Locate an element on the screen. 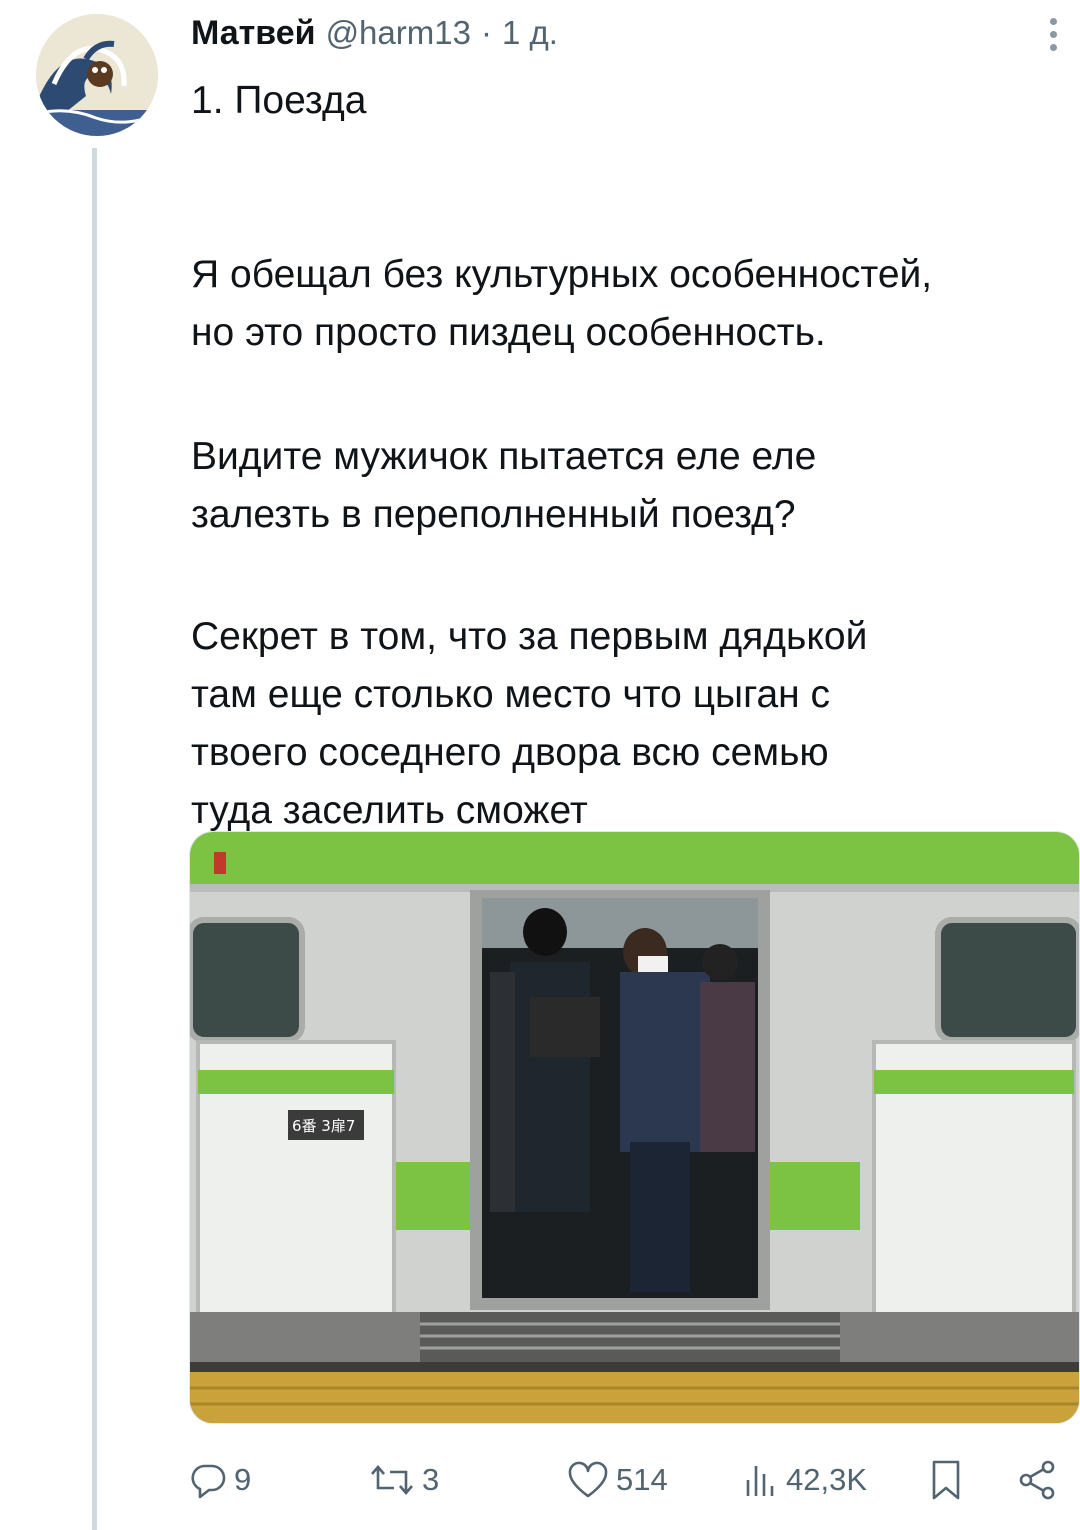  share-icon is located at coordinates (1037, 1480).